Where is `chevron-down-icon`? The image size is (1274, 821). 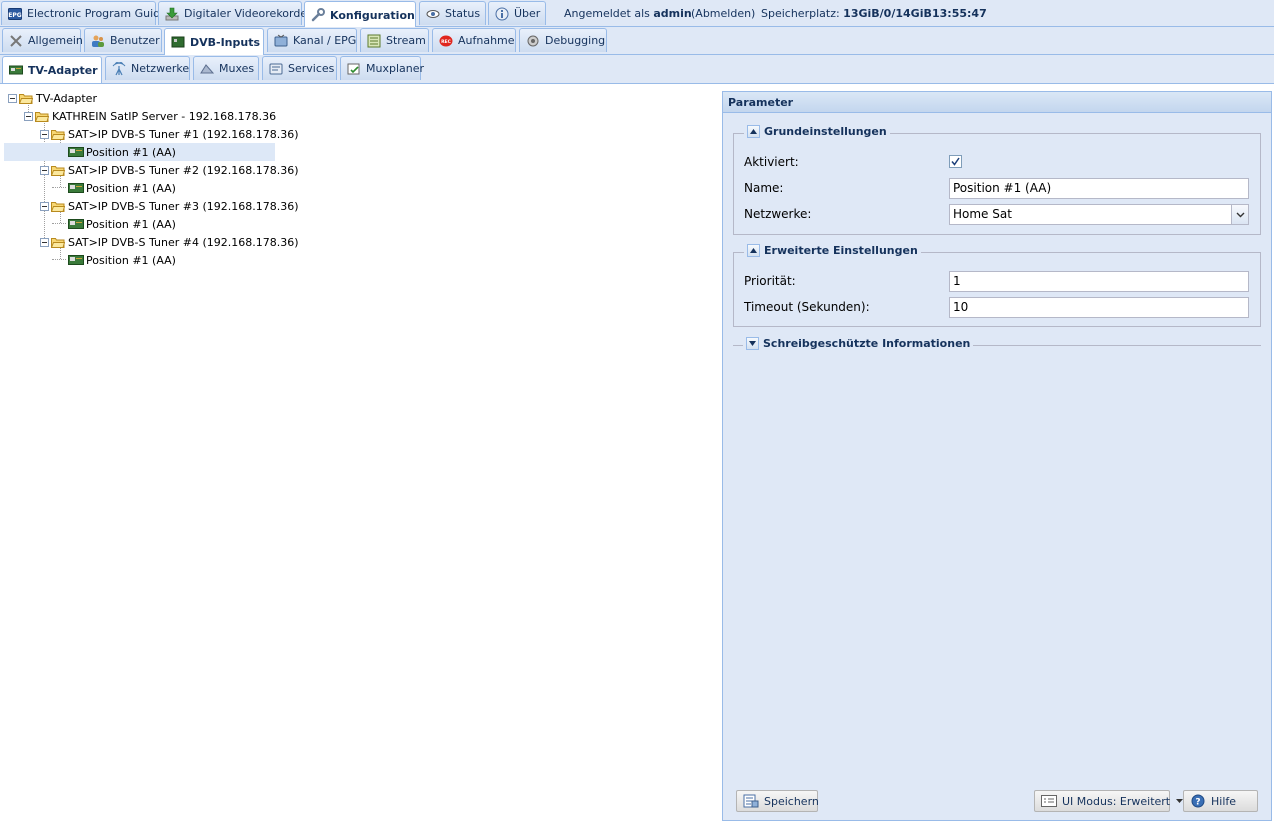 chevron-down-icon is located at coordinates (1239, 214).